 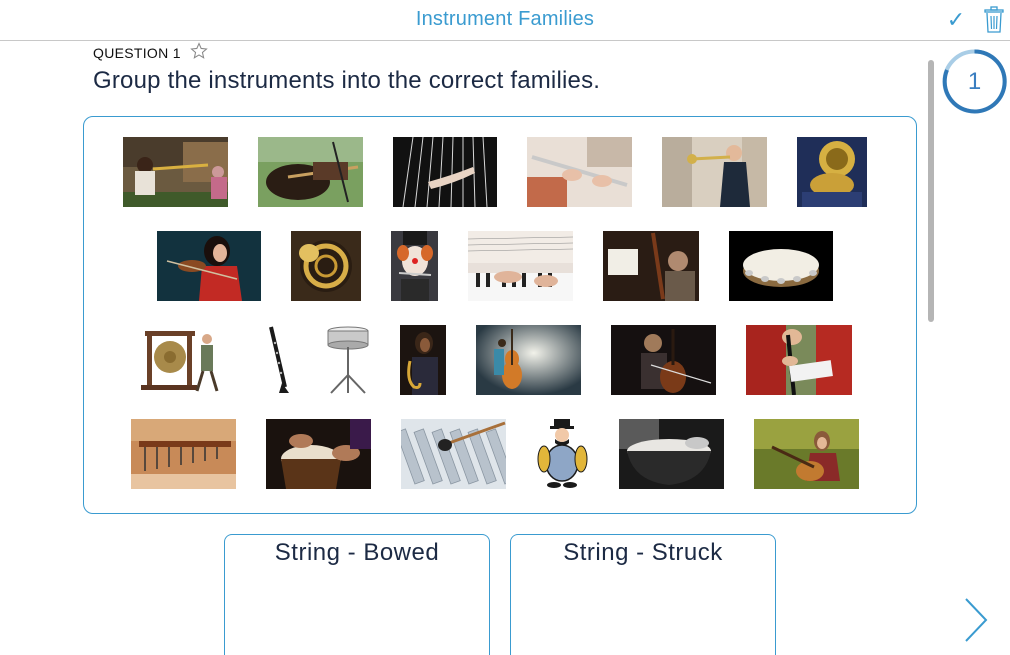 What do you see at coordinates (562, 454) in the screenshot?
I see `cymbals-character-clipart` at bounding box center [562, 454].